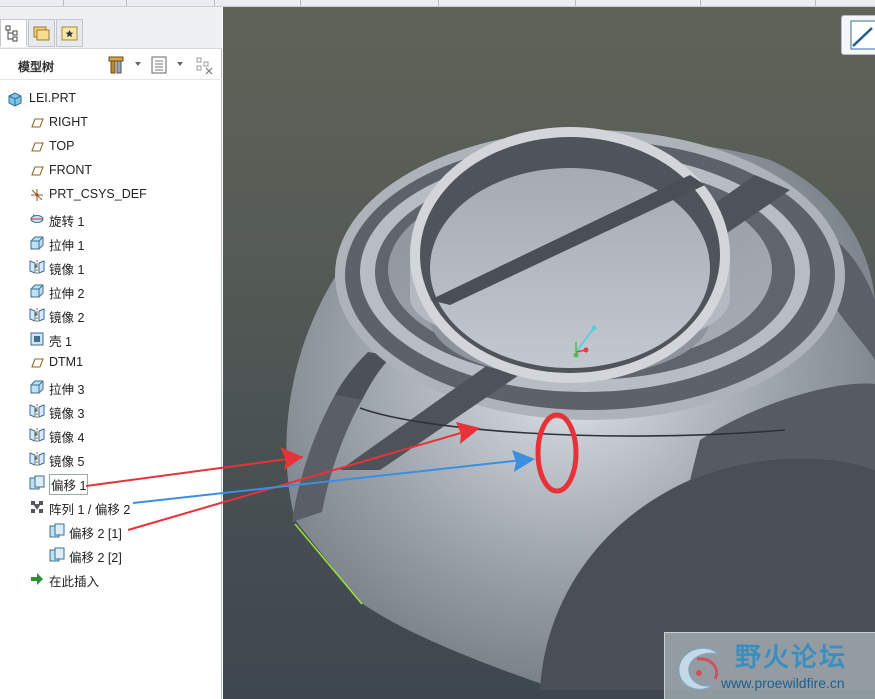 The height and width of the screenshot is (699, 875). Describe the element at coordinates (111, 171) in the screenshot. I see `tree-item: FRONT` at that location.